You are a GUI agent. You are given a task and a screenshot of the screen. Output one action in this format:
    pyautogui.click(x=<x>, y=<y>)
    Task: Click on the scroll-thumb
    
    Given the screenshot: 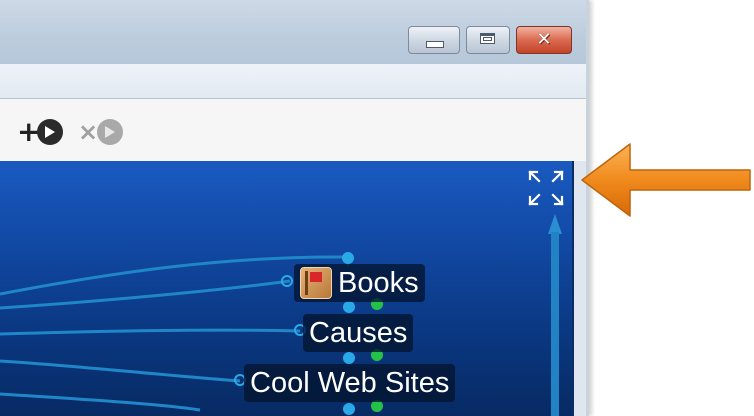 What is the action you would take?
    pyautogui.click(x=555, y=324)
    